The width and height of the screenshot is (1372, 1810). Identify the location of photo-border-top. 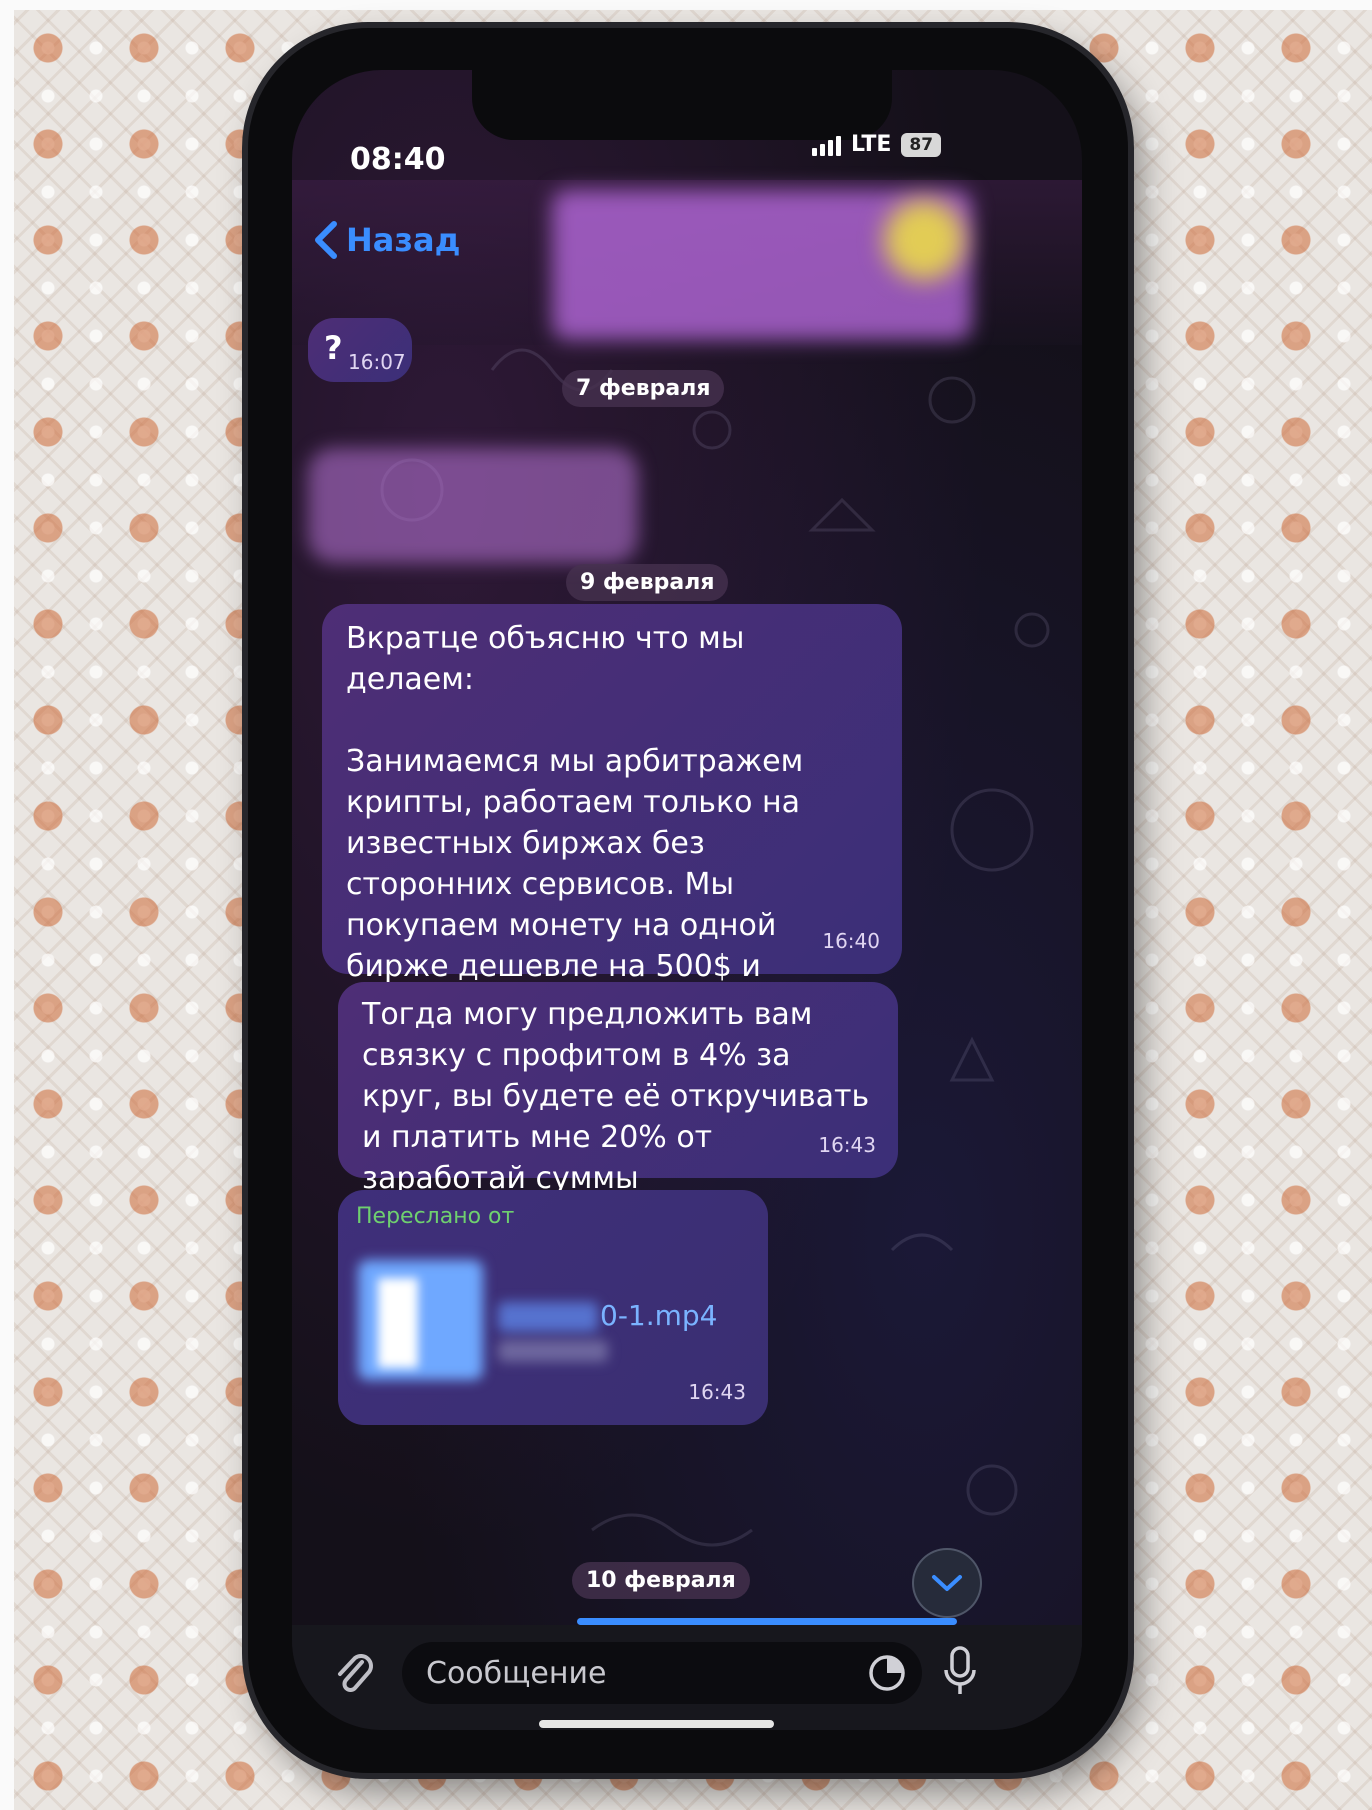
(686, 5).